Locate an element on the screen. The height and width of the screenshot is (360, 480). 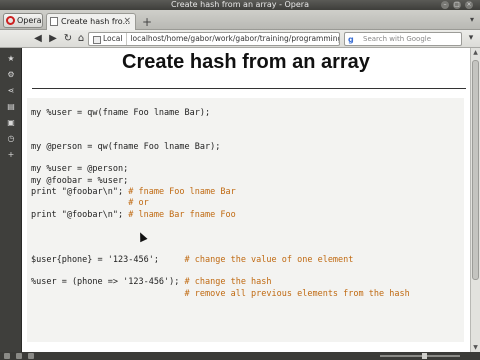
side-panel: ★ ⚙ ⋖ ▤ ▣ ◷ + is located at coordinates (11, 200).